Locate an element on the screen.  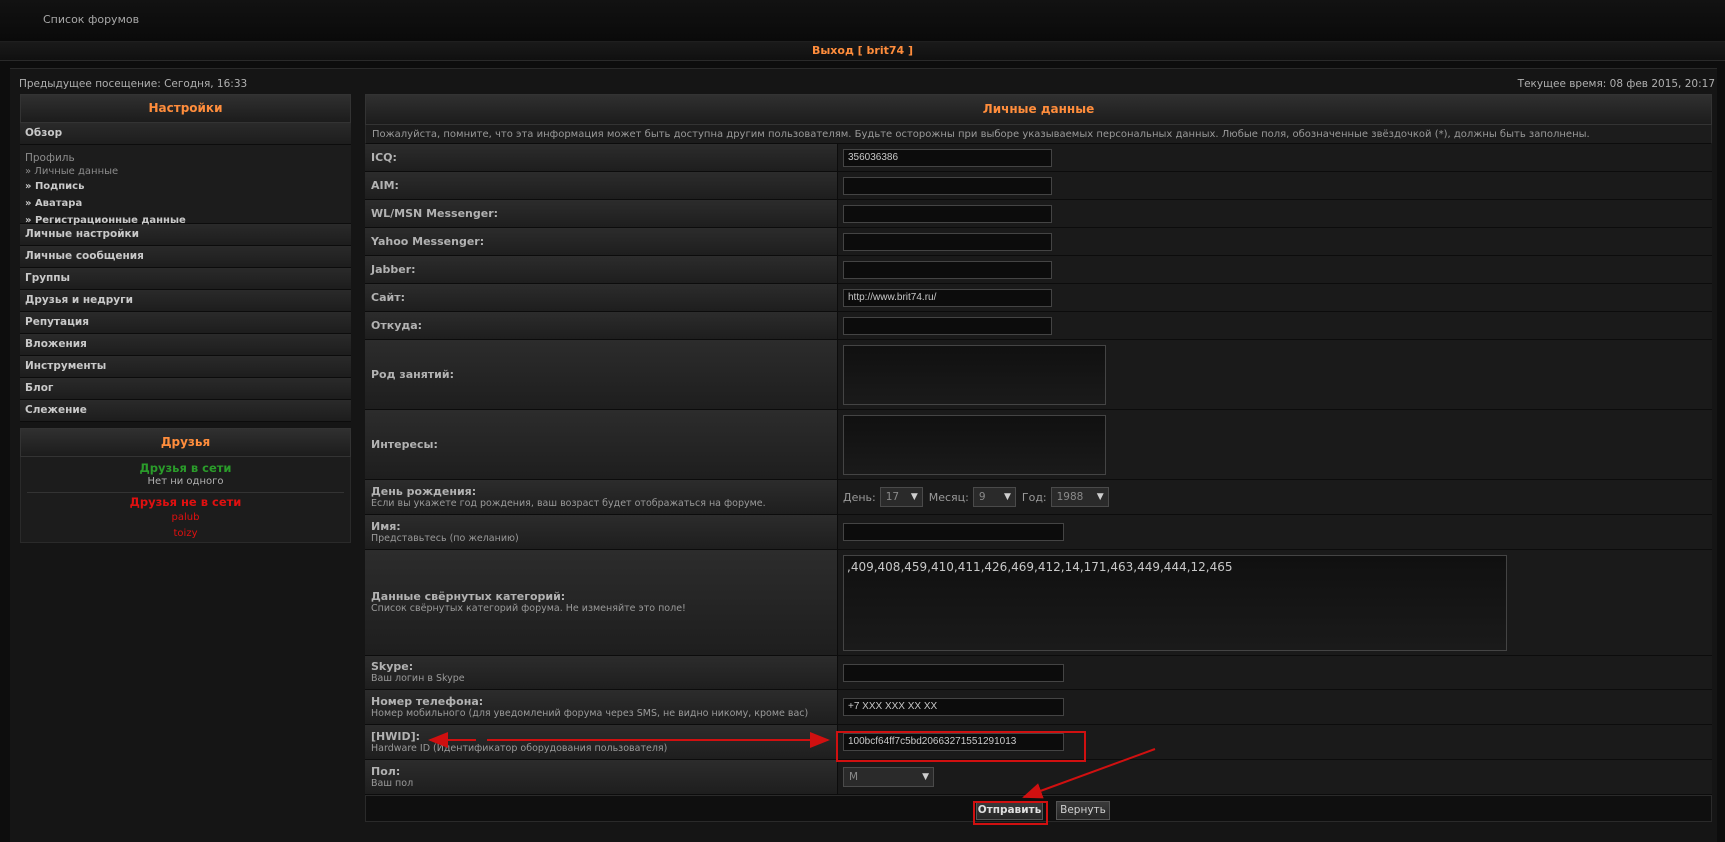
sidebar-item-groups: Группы is located at coordinates (185, 279).